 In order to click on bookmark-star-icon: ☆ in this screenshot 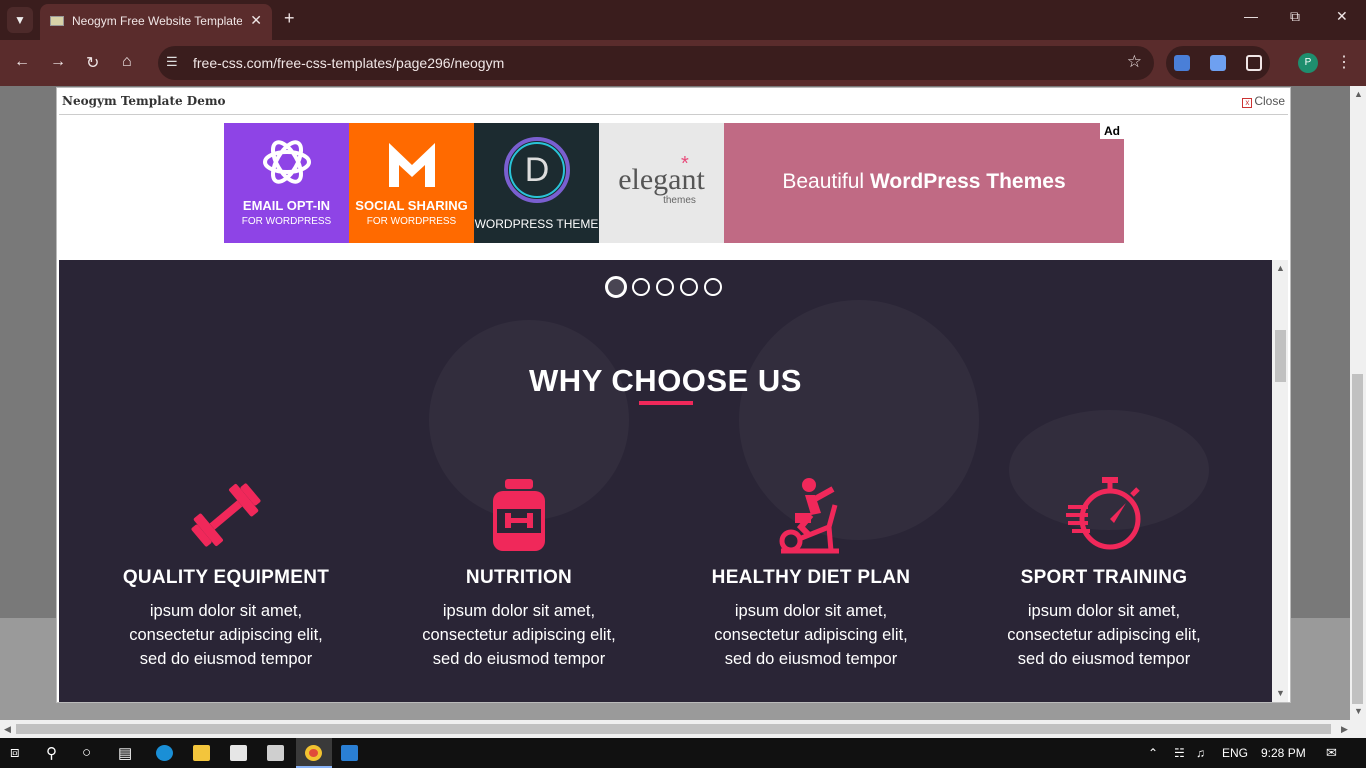, I will do `click(1134, 62)`.